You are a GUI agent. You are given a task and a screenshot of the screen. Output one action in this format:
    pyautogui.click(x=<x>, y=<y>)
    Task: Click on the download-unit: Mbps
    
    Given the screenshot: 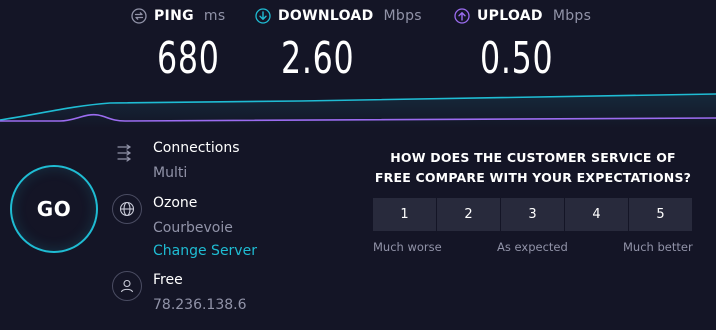 What is the action you would take?
    pyautogui.click(x=402, y=16)
    